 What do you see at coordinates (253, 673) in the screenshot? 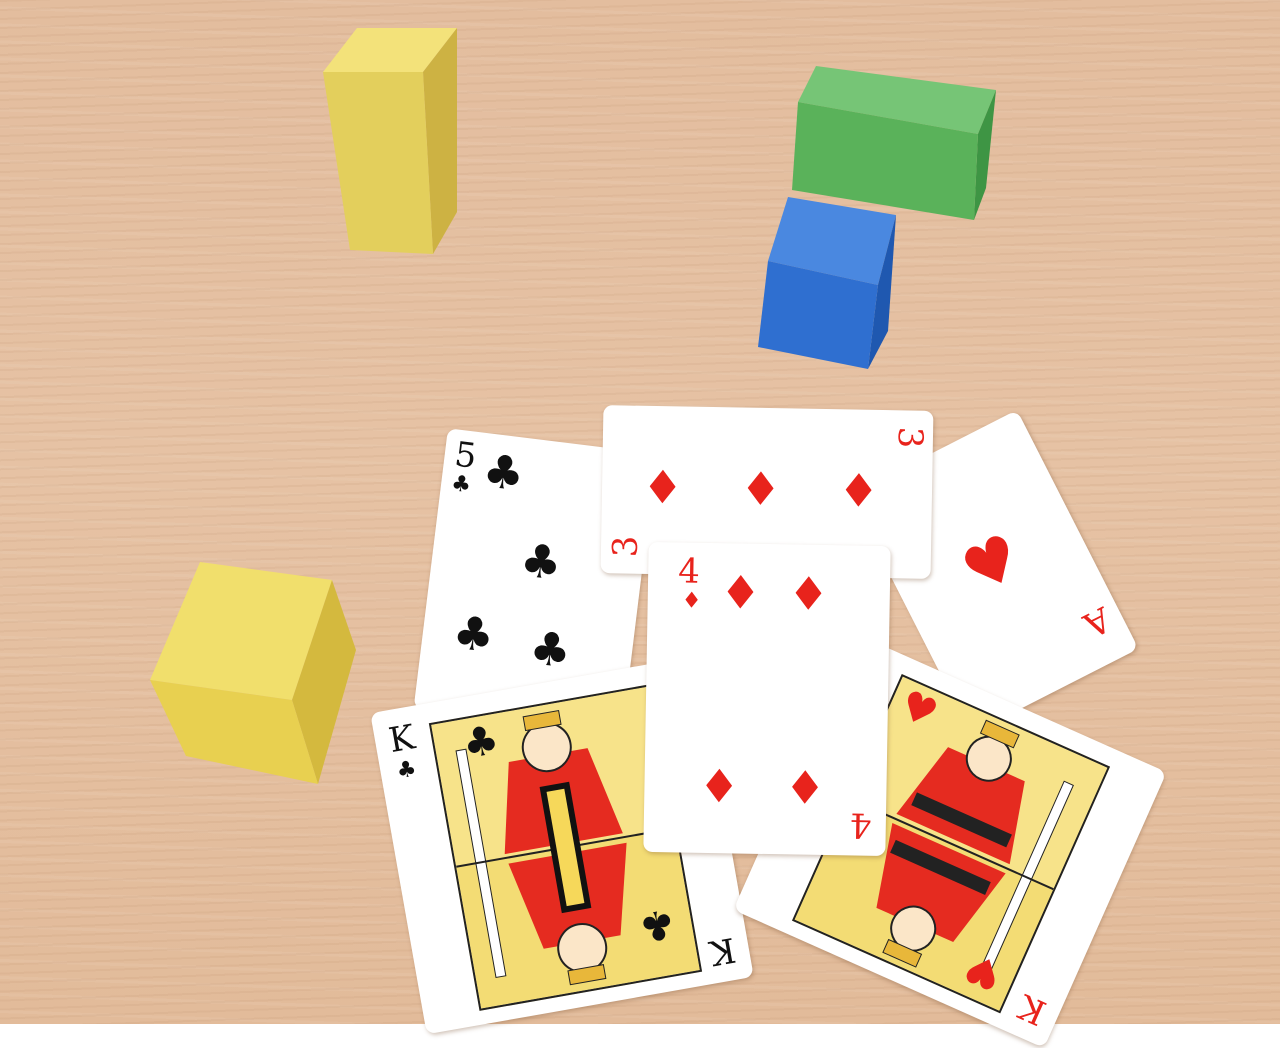
I see `yellow-cube-block` at bounding box center [253, 673].